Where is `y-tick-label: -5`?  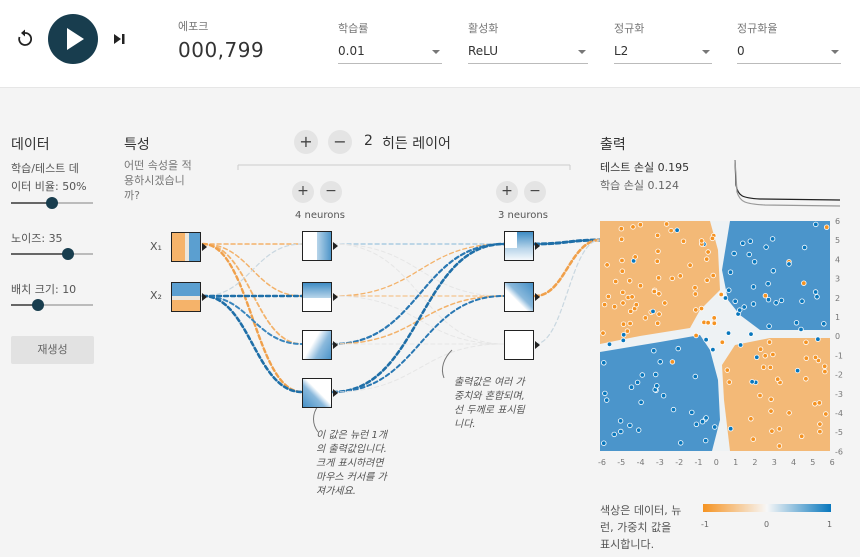
y-tick-label: -5 is located at coordinates (839, 432).